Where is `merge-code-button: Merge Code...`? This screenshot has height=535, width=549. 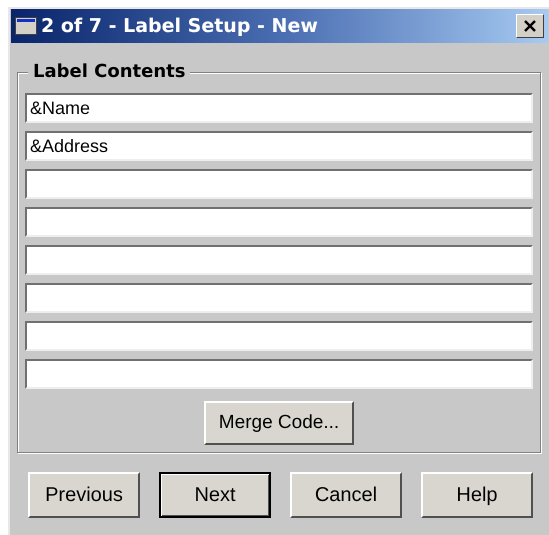 merge-code-button: Merge Code... is located at coordinates (279, 423).